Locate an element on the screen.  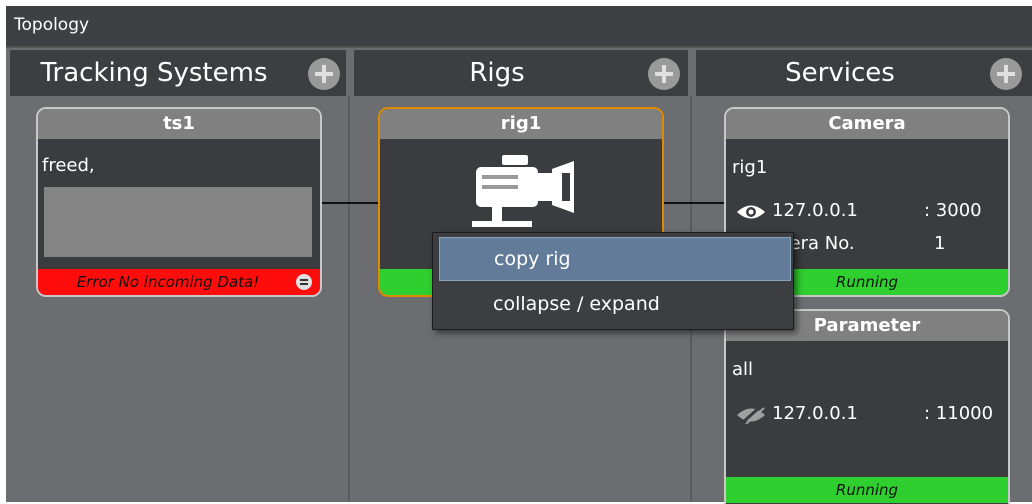
card-title: Camera is located at coordinates (867, 124).